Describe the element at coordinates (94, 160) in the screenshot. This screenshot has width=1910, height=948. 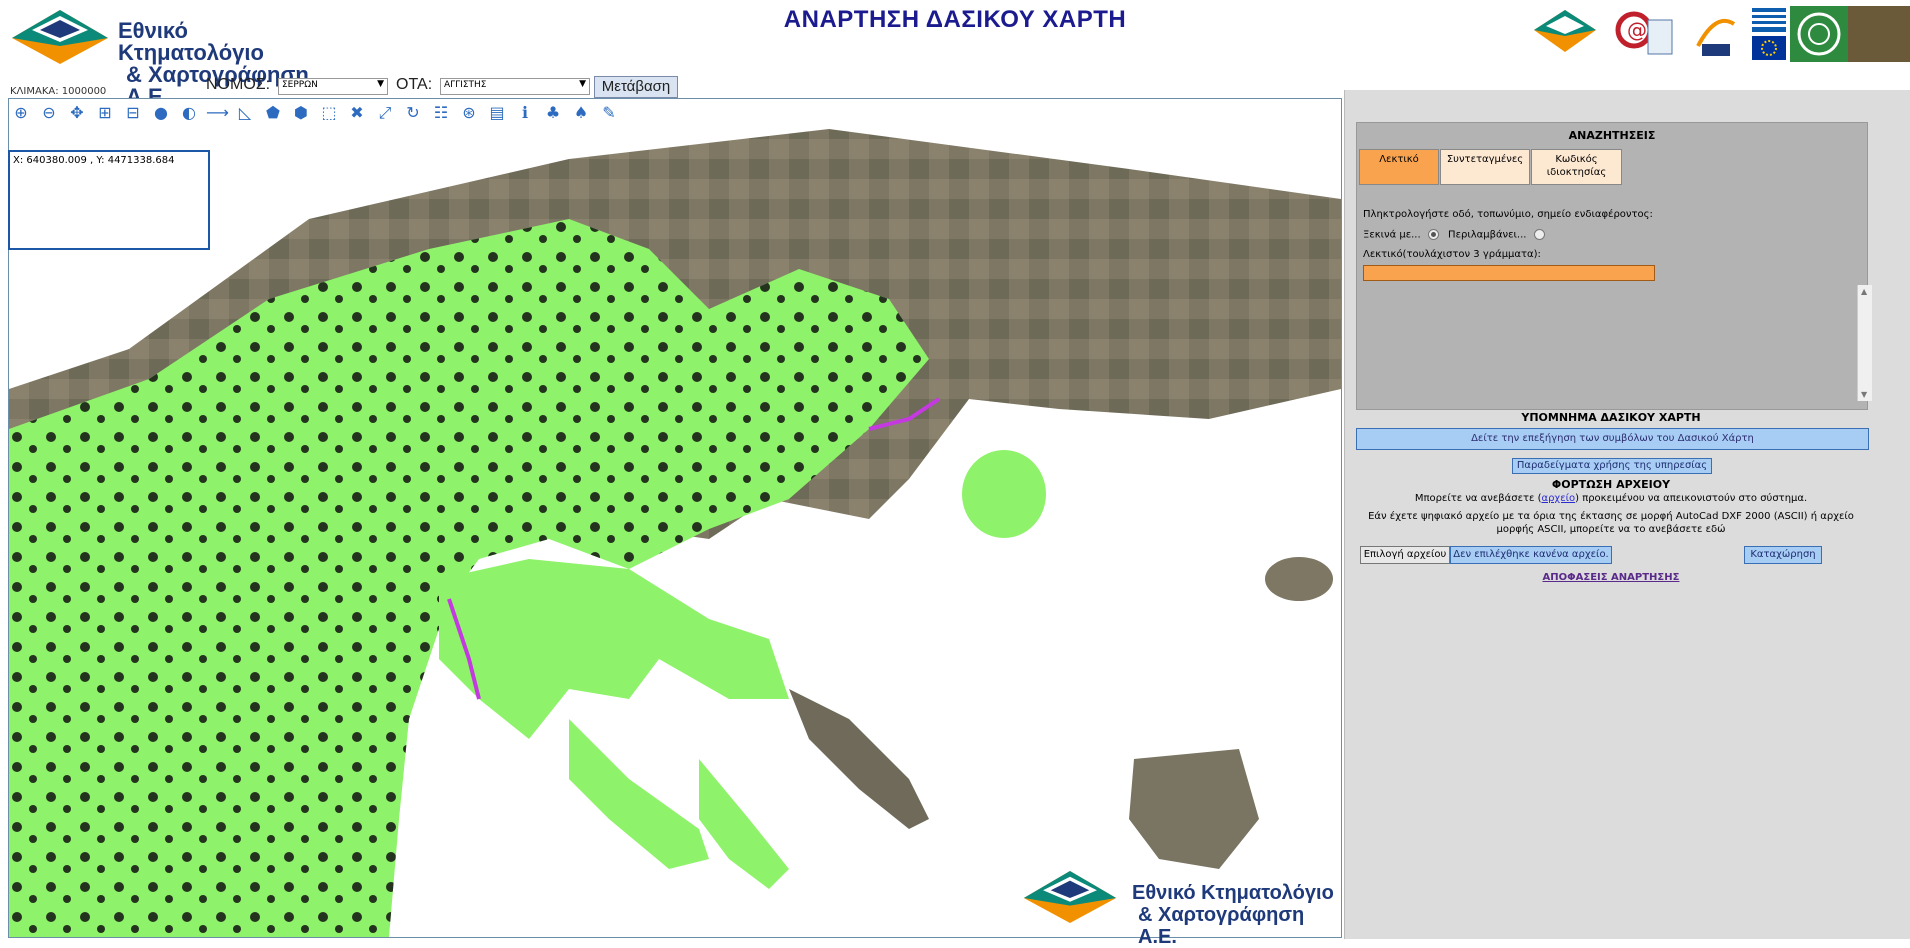
I see `coordinates-readout: X: 640380.009 , Y: 4471338.684` at that location.